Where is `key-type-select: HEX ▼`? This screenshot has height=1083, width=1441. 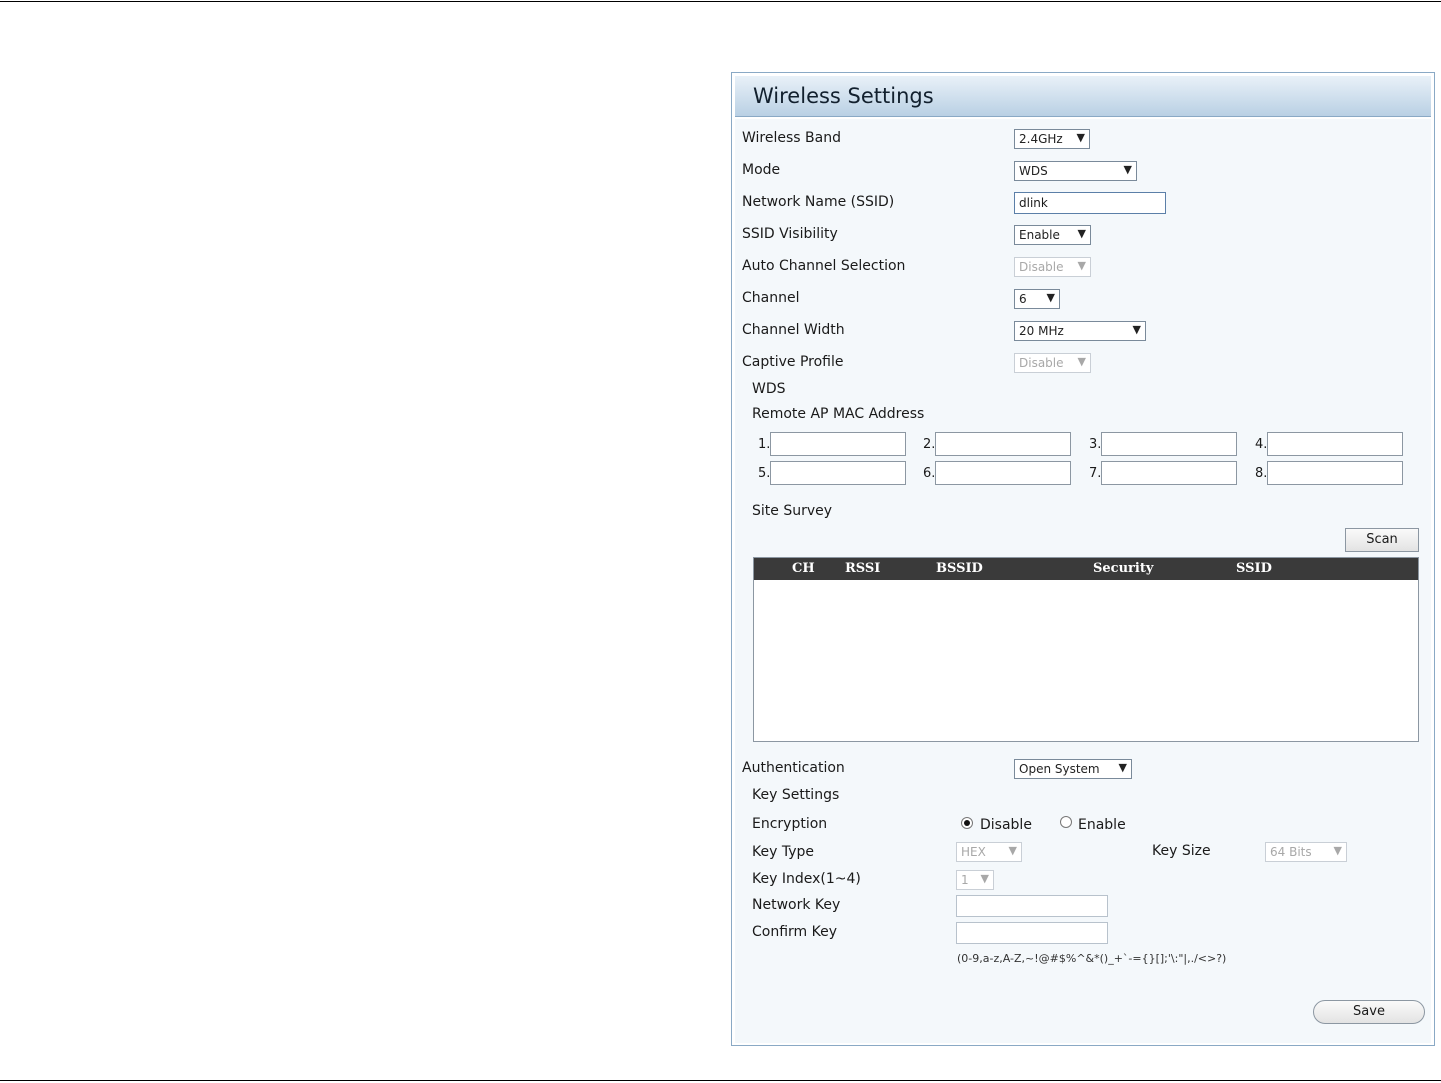
key-type-select: HEX ▼ is located at coordinates (989, 852).